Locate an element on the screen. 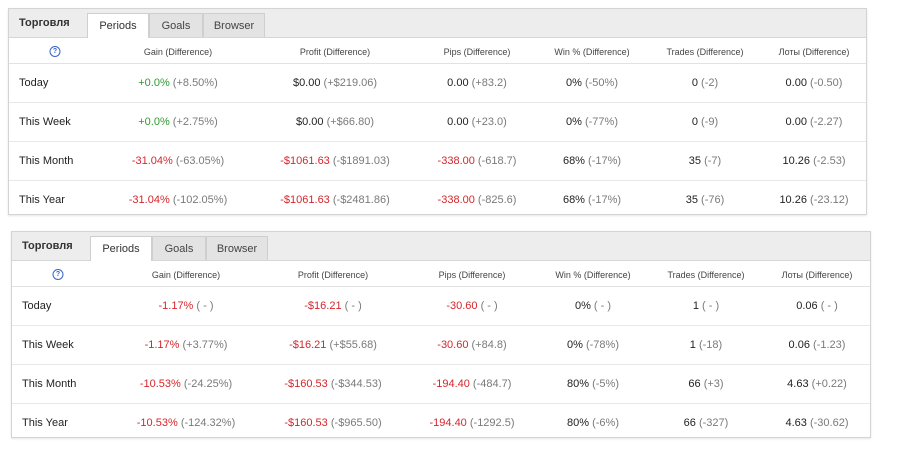 The width and height of the screenshot is (904, 450). trades-cell: 35 (-7) is located at coordinates (705, 161).